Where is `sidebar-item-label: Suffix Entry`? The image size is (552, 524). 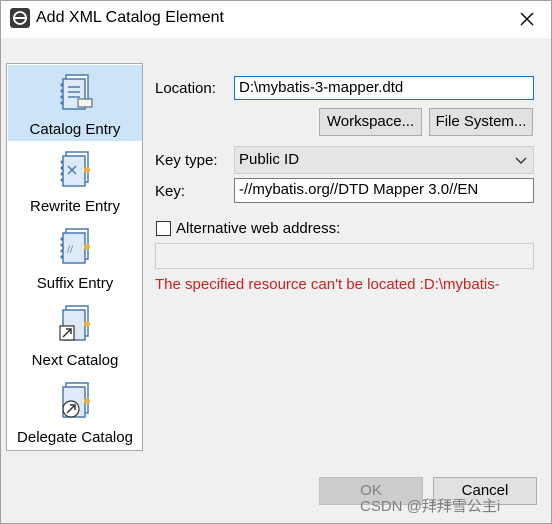
sidebar-item-label: Suffix Entry is located at coordinates (75, 283).